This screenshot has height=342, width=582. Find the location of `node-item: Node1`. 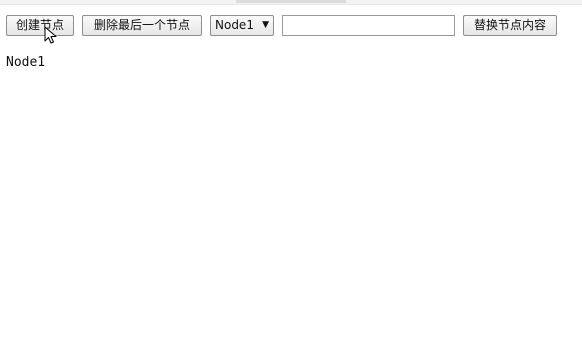

node-item: Node1 is located at coordinates (26, 62).